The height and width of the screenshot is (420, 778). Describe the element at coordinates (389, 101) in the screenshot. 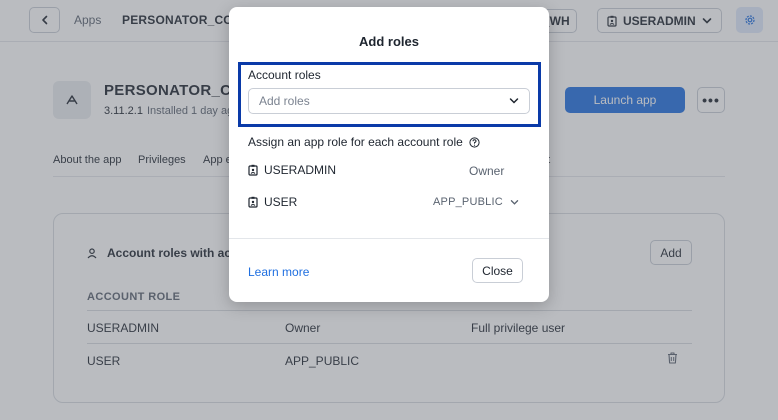

I see `add-roles-select: Add roles` at that location.